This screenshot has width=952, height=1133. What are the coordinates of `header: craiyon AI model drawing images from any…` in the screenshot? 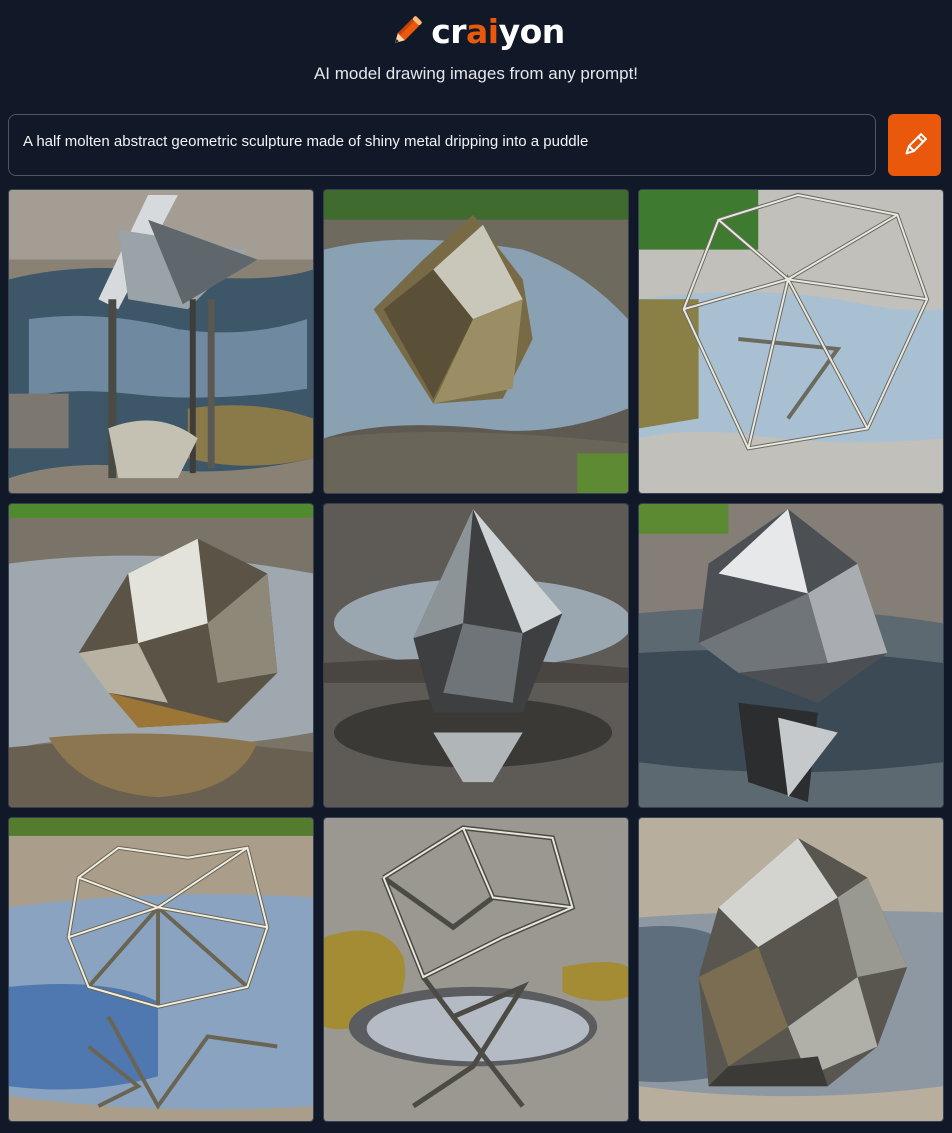 It's located at (476, 50).